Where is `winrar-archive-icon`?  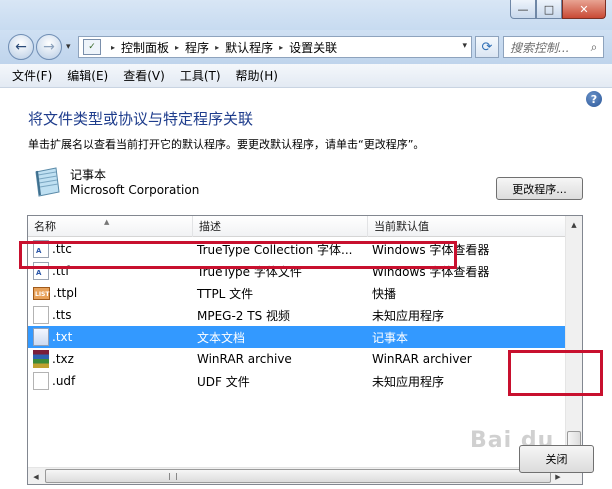 winrar-archive-icon is located at coordinates (41, 359).